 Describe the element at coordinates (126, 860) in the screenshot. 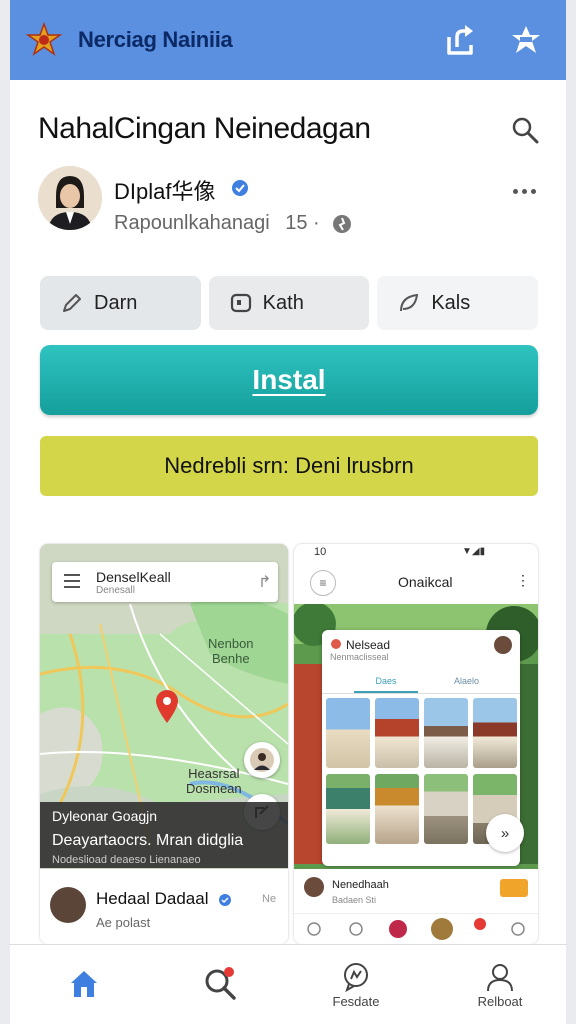

I see `overlay-line-3: Nodeslioad deaeso Lienanaeo` at that location.